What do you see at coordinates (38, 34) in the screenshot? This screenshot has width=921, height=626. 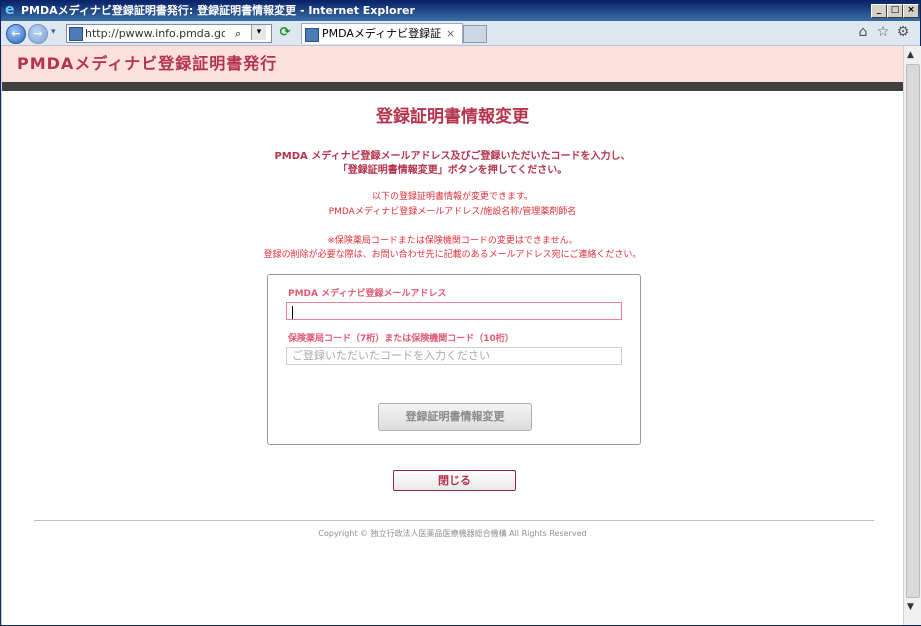 I see `forward-button: →` at bounding box center [38, 34].